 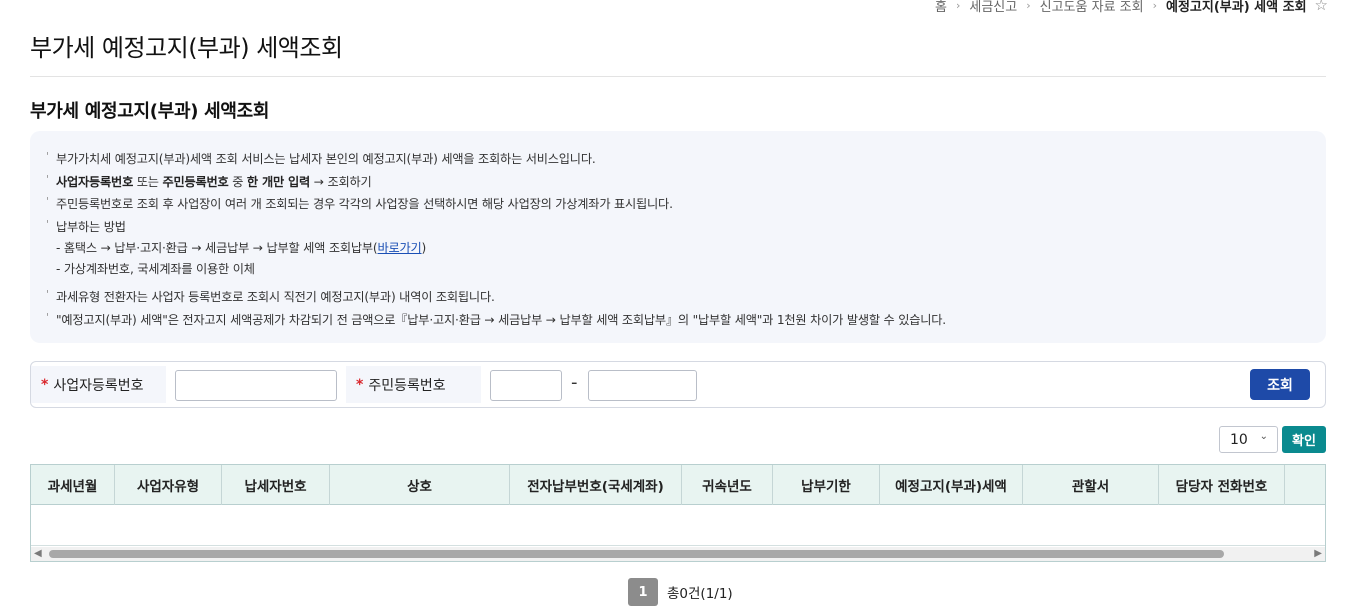 What do you see at coordinates (1091, 485) in the screenshot?
I see `column-header: 관할서` at bounding box center [1091, 485].